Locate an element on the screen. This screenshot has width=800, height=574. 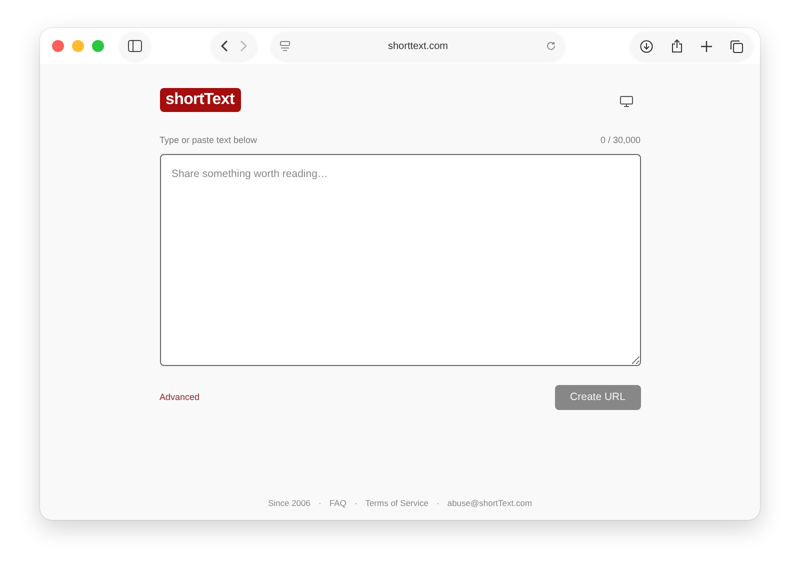
advanced-link: Advanced is located at coordinates (180, 397).